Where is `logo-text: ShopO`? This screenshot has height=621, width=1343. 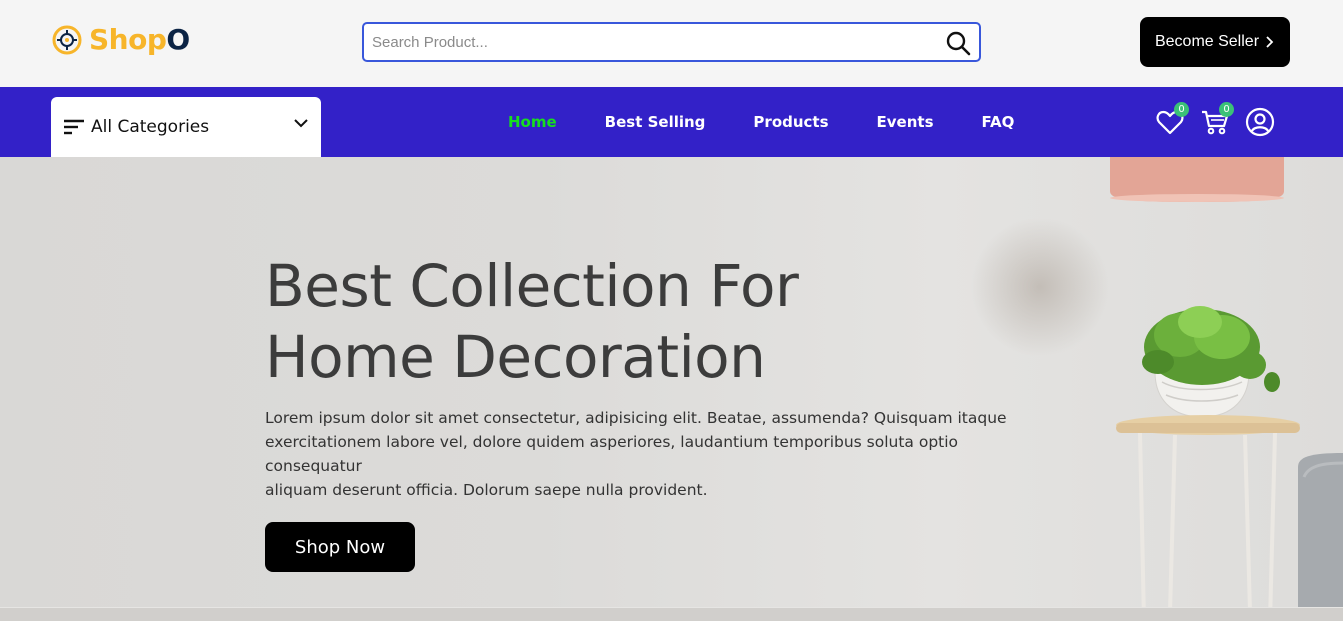
logo-text: ShopO is located at coordinates (139, 40).